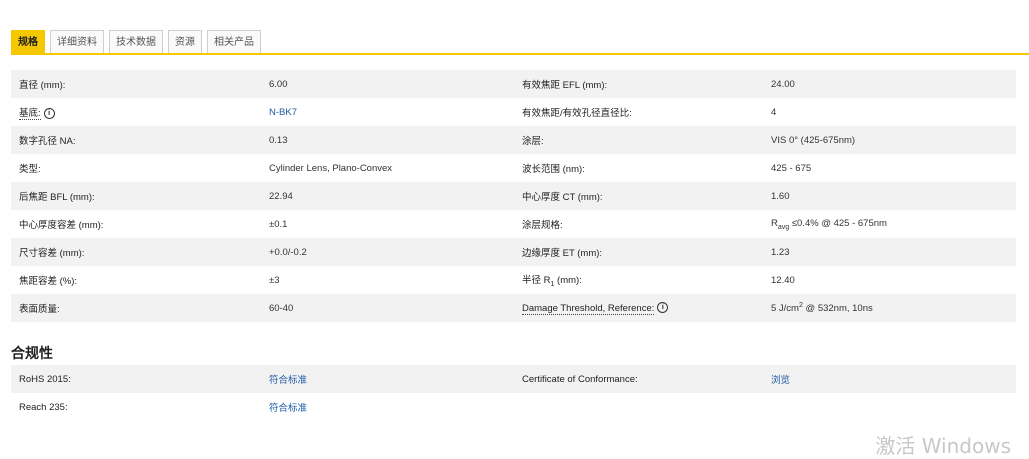  Describe the element at coordinates (780, 380) in the screenshot. I see `certificate-view-link: 浏览` at that location.